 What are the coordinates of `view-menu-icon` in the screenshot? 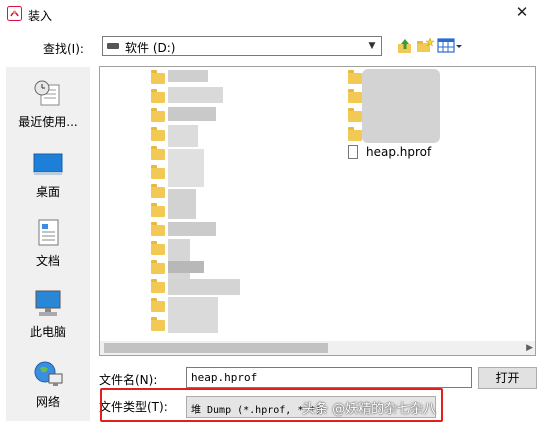 It's located at (450, 46).